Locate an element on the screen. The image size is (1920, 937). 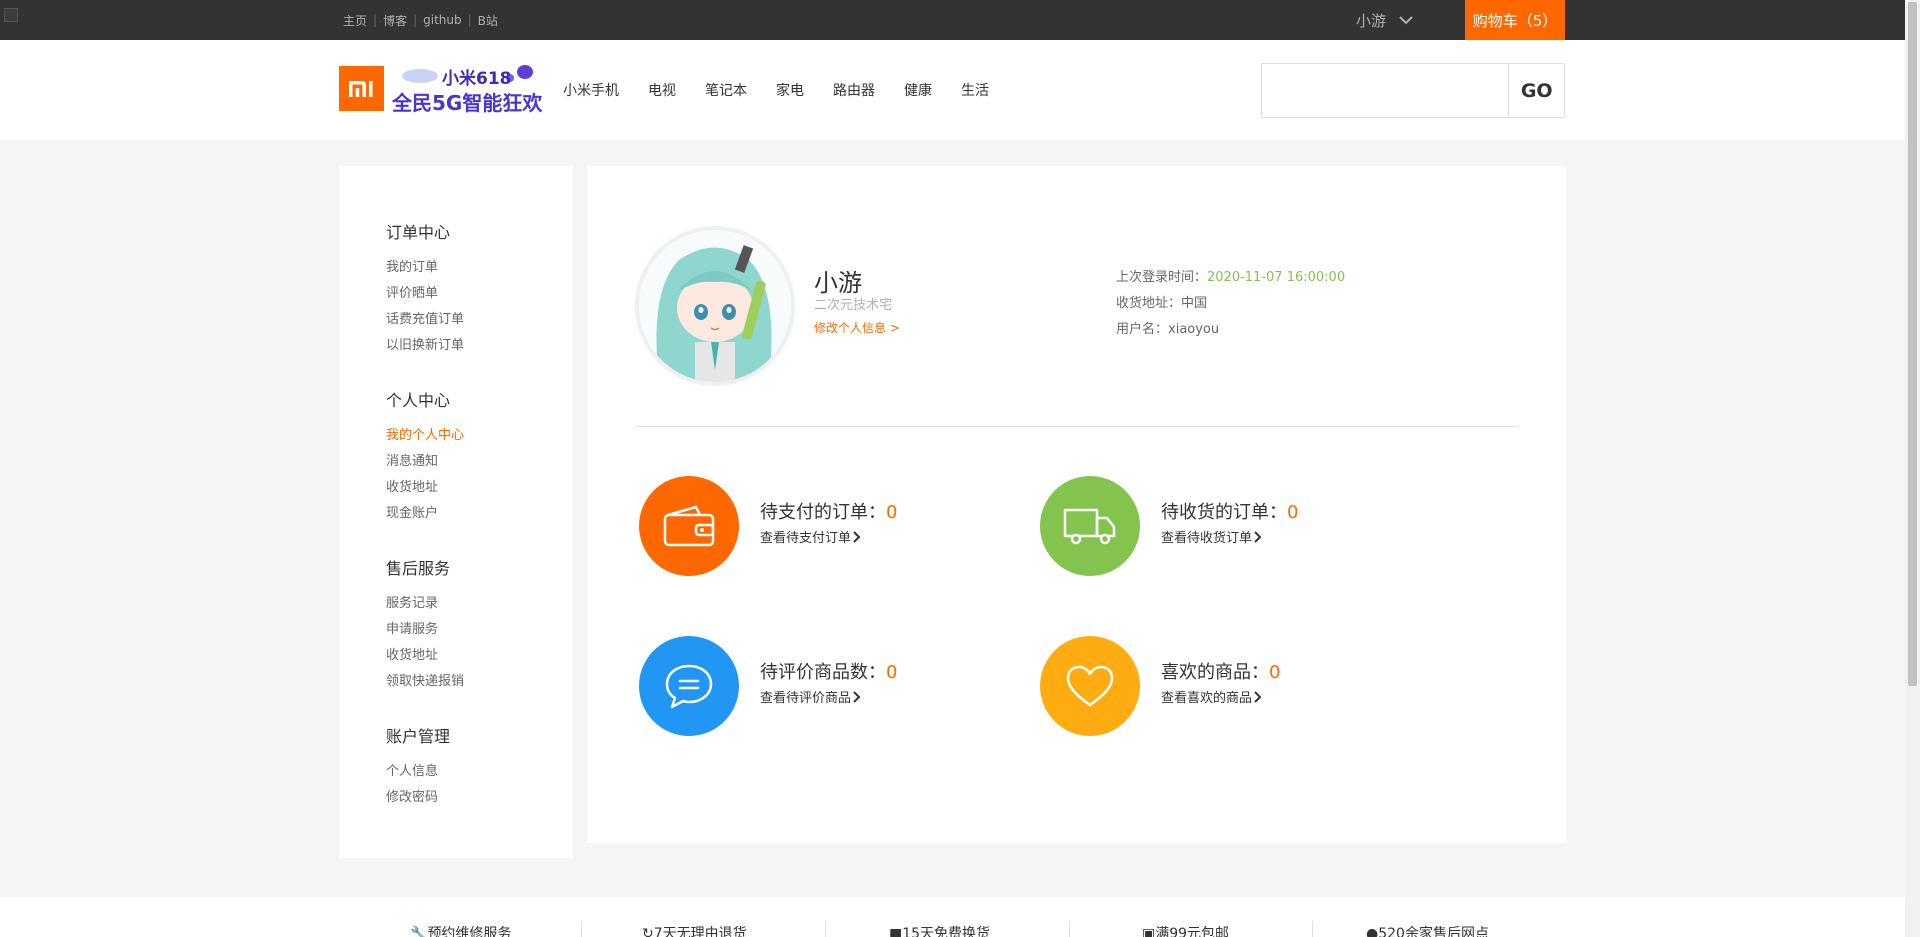
nav-item-laptop: 笔记本 is located at coordinates (726, 90).